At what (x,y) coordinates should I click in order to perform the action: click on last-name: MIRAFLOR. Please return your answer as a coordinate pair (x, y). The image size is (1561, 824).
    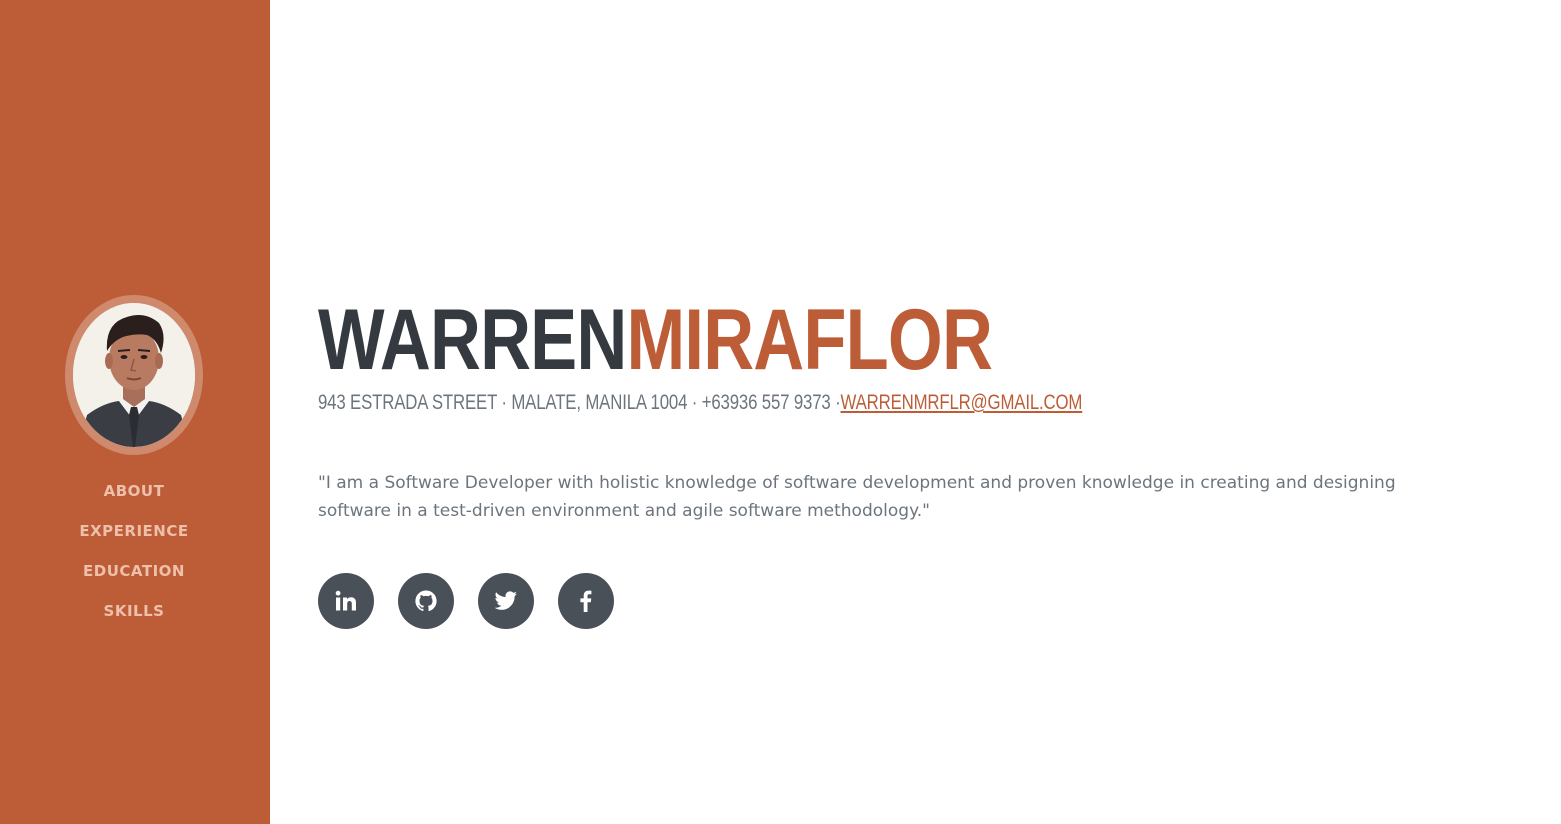
    Looking at the image, I should click on (809, 340).